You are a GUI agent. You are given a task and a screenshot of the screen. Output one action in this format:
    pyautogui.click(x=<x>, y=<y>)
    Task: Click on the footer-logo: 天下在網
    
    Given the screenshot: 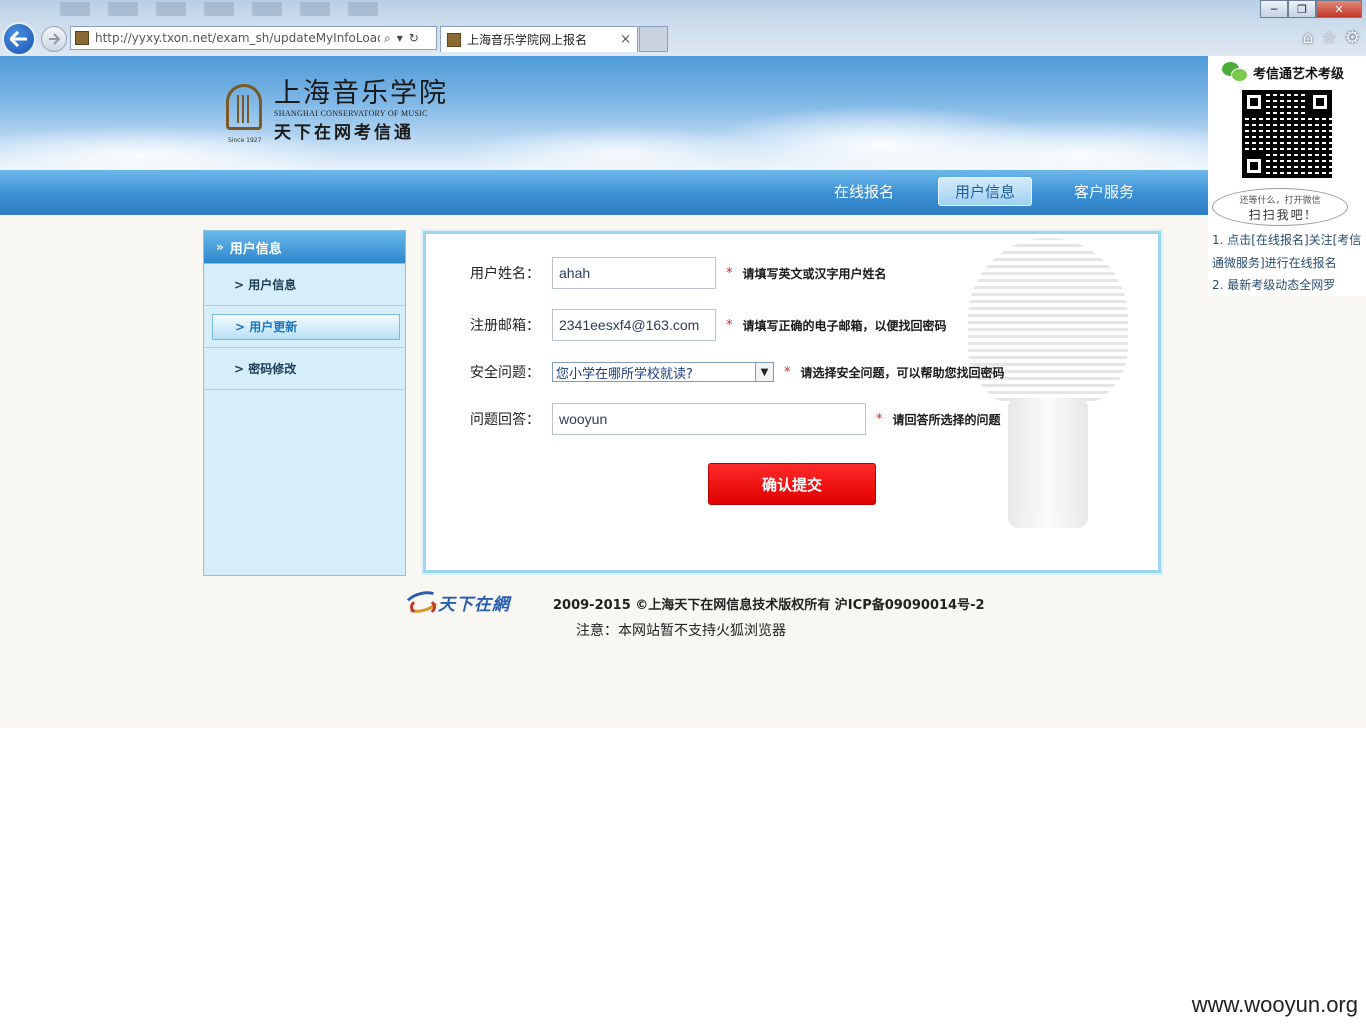 What is the action you would take?
    pyautogui.click(x=456, y=602)
    